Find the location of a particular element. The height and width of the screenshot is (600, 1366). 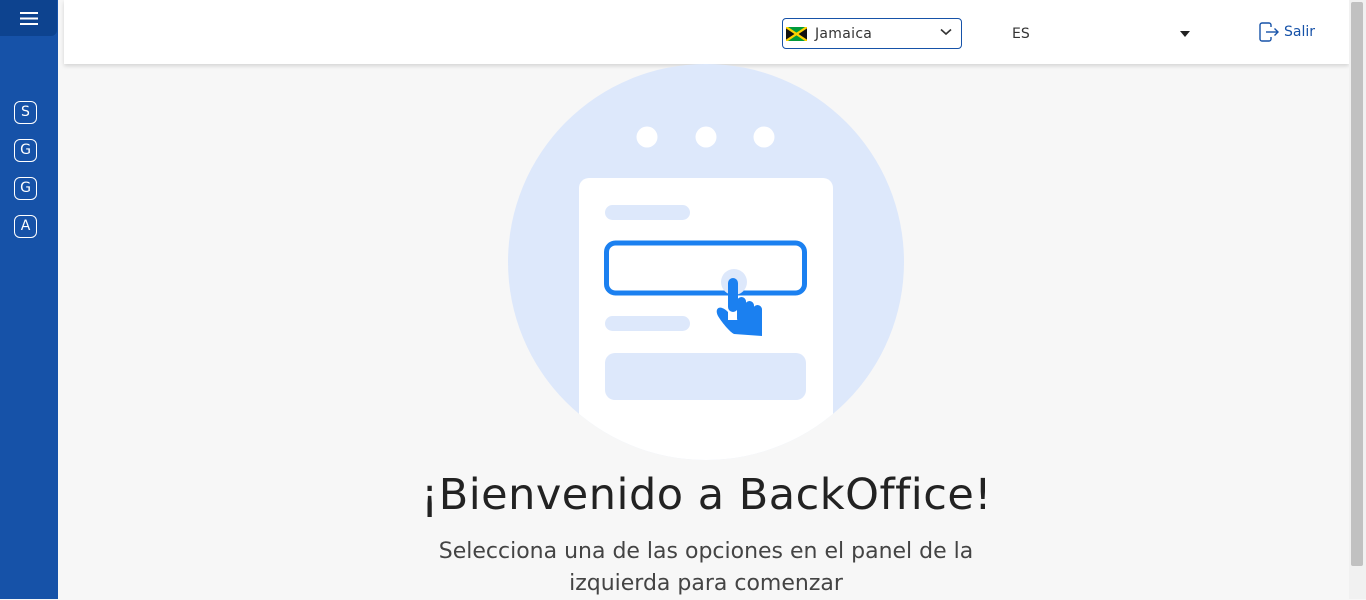

menu-toggle-button is located at coordinates (28, 18).